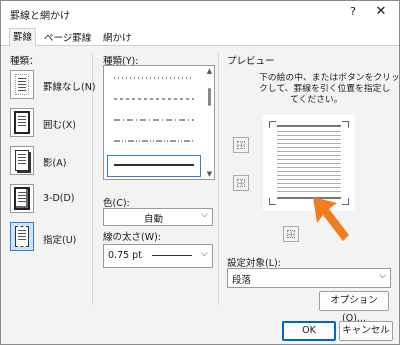 The image size is (400, 345). What do you see at coordinates (117, 37) in the screenshot?
I see `tab-shading: 網かけ` at bounding box center [117, 37].